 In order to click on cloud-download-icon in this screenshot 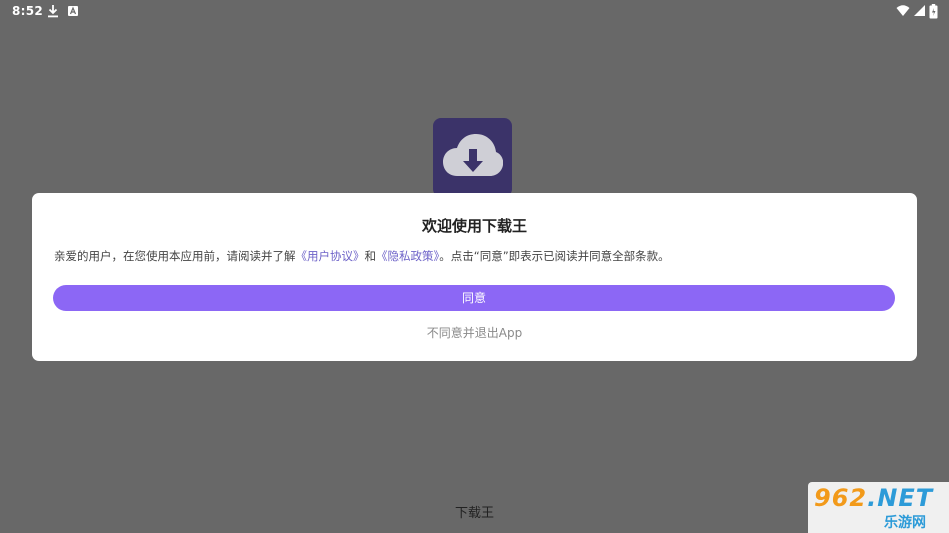, I will do `click(473, 155)`.